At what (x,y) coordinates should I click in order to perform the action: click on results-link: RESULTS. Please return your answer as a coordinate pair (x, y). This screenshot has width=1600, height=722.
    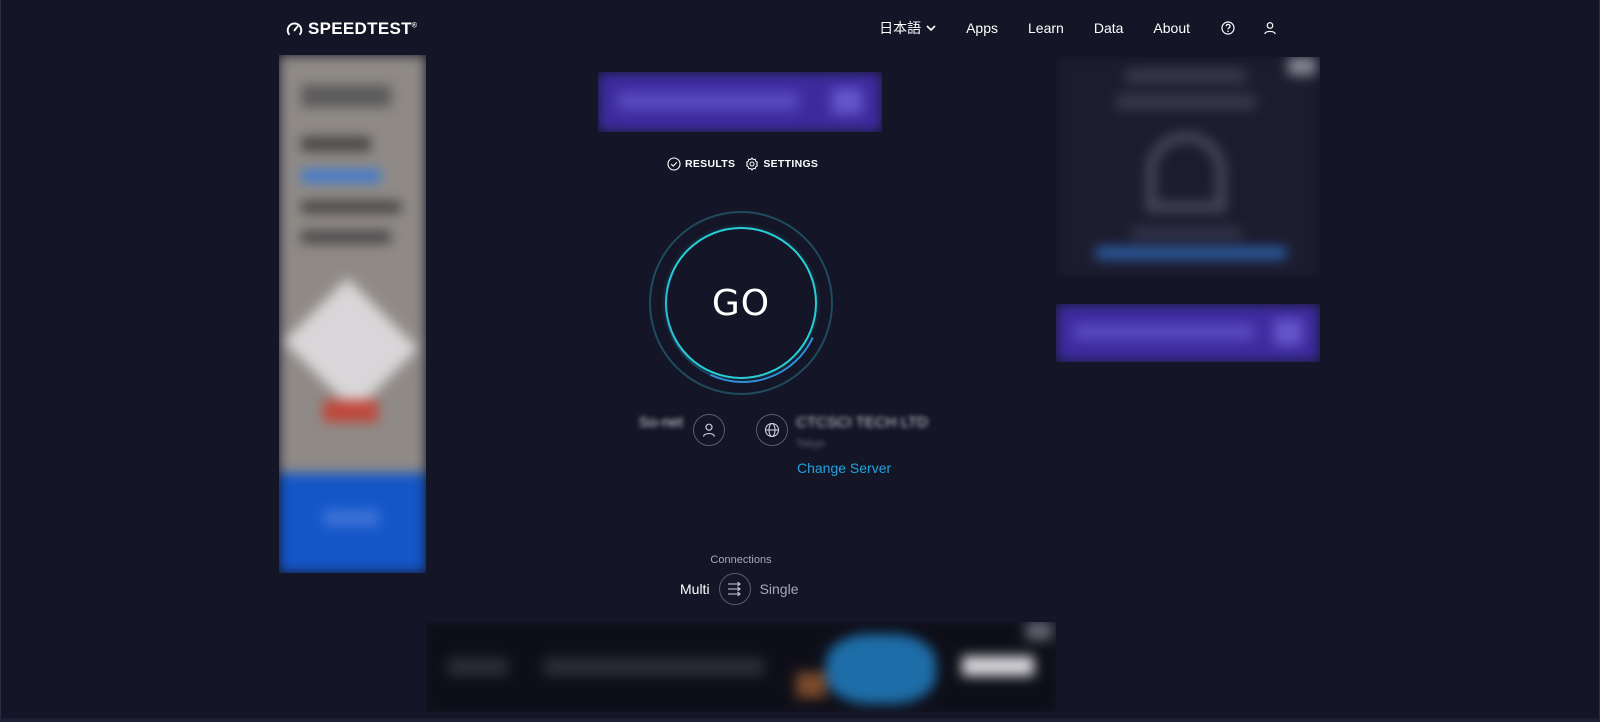
    Looking at the image, I should click on (701, 164).